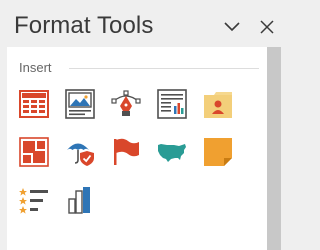  Describe the element at coordinates (288, 148) in the screenshot. I see `pane-right-edge` at that location.